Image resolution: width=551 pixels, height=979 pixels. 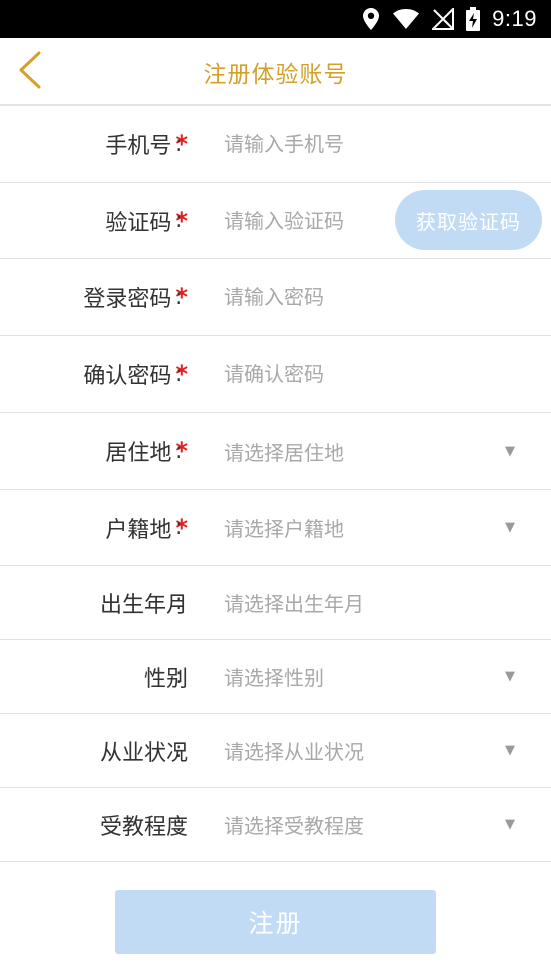 I want to click on password-input, so click(x=364, y=297).